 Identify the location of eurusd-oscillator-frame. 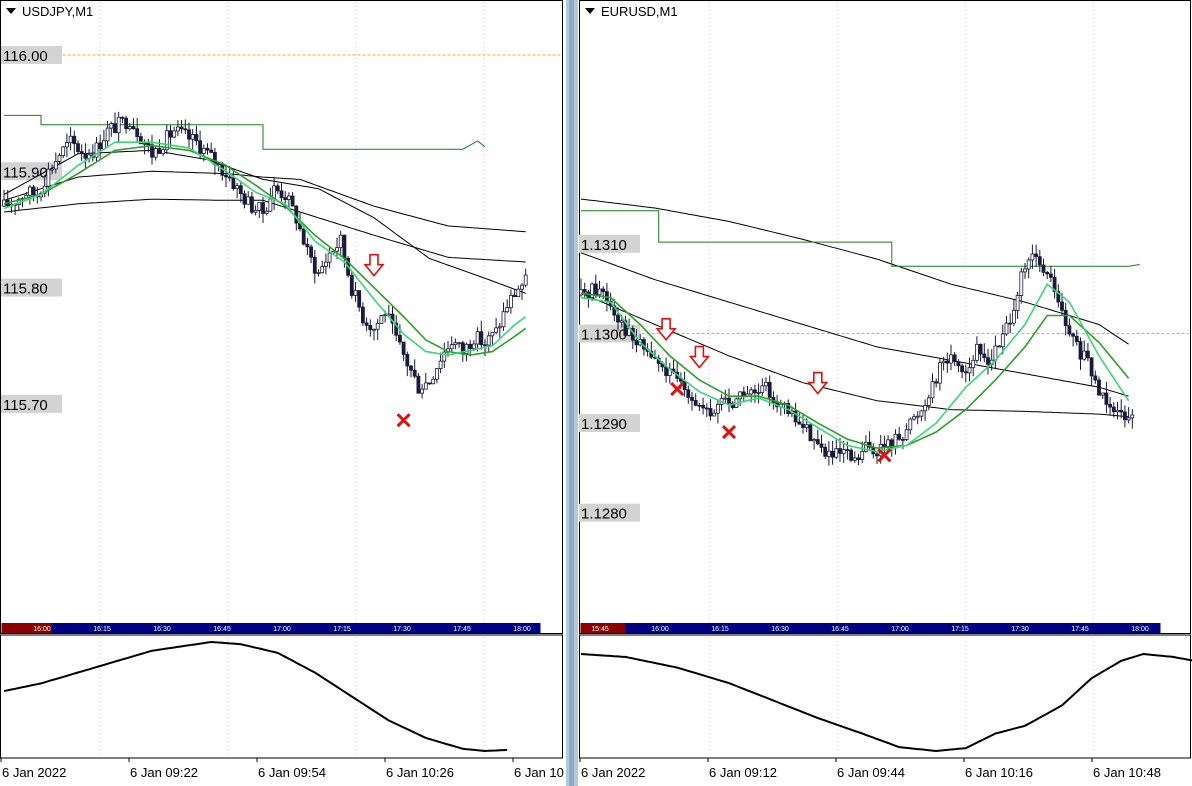
(885, 696).